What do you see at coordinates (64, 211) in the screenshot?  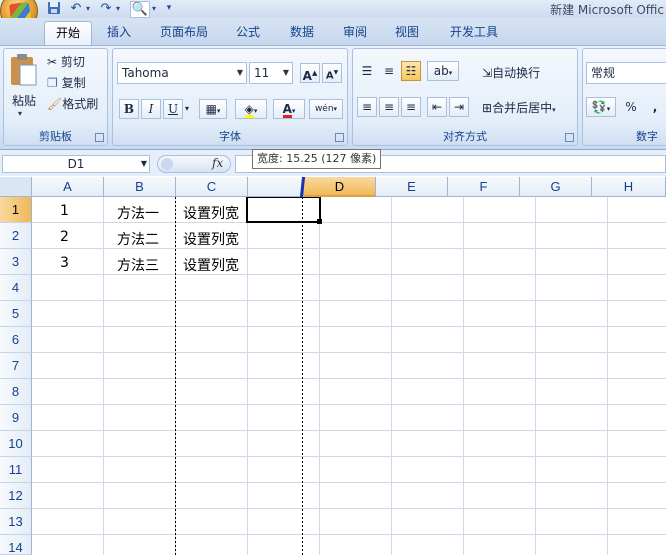 I see `cell-a1: 1` at bounding box center [64, 211].